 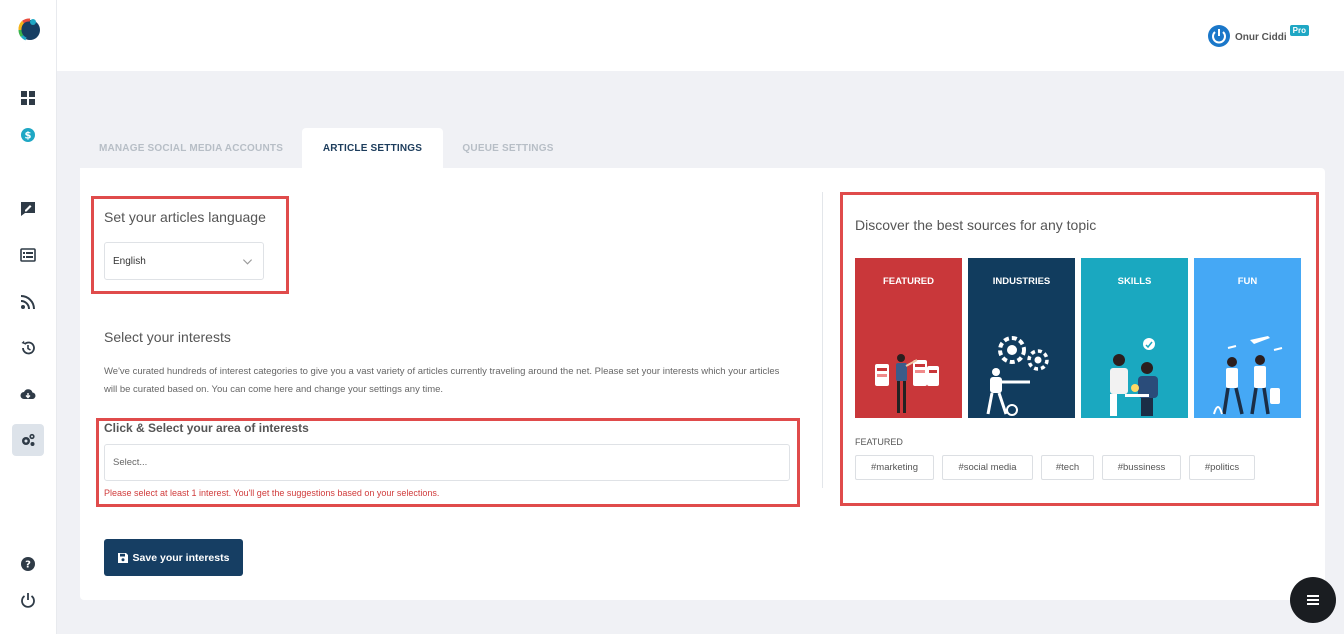 What do you see at coordinates (28, 394) in the screenshot?
I see `cloud-download-icon` at bounding box center [28, 394].